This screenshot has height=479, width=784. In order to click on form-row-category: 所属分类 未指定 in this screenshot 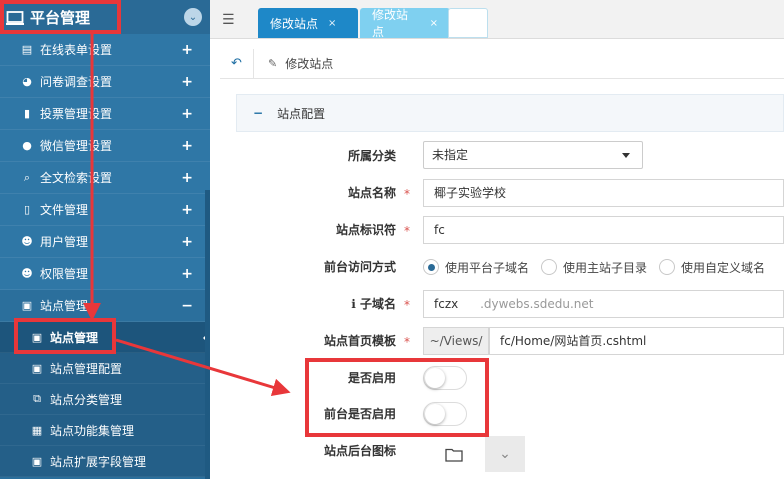, I will do `click(510, 156)`.